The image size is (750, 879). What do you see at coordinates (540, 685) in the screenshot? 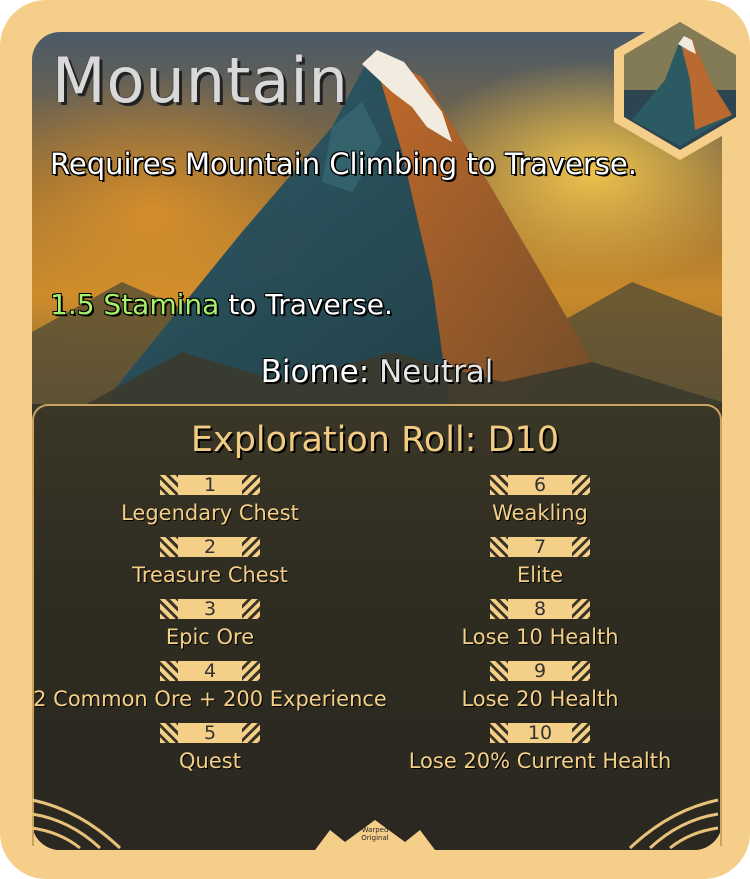
I see `roll-entry: 9 Lose 20 Health` at bounding box center [540, 685].